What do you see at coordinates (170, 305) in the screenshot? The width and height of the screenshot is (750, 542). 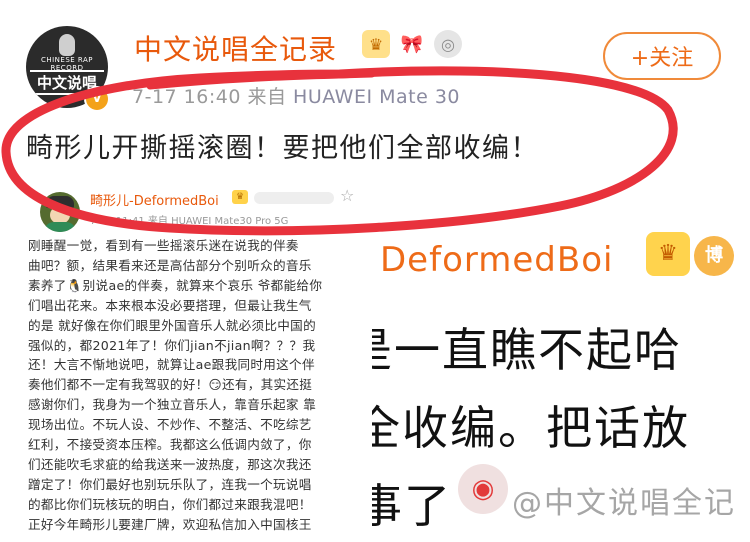 I see `embedded-body-line: 们唱出花来。本来根本没必要搭理，但最让我生气` at bounding box center [170, 305].